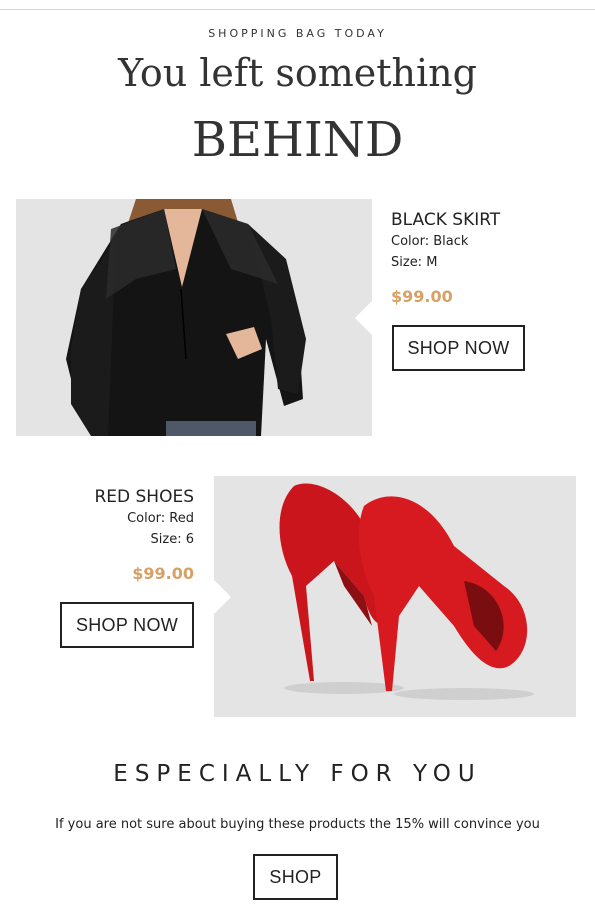 This screenshot has width=595, height=915. I want to click on product-color: Color: Red, so click(160, 518).